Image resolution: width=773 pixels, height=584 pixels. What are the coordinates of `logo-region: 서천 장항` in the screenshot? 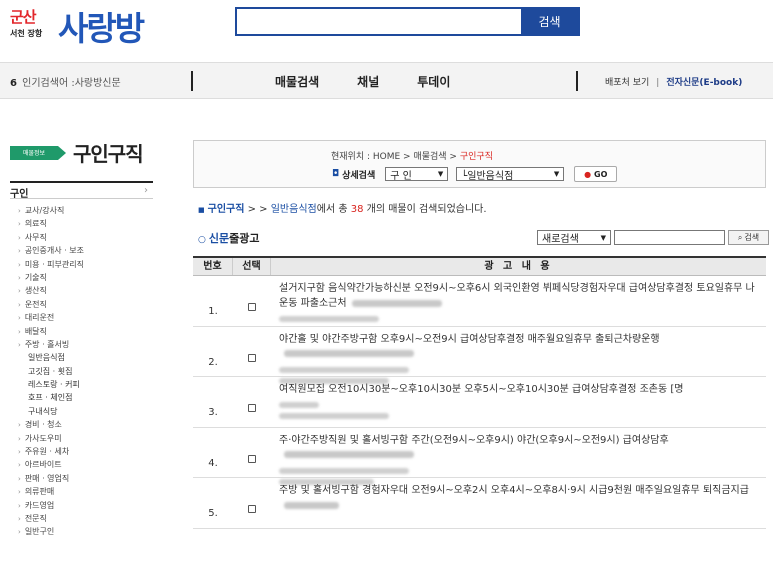 It's located at (26, 33).